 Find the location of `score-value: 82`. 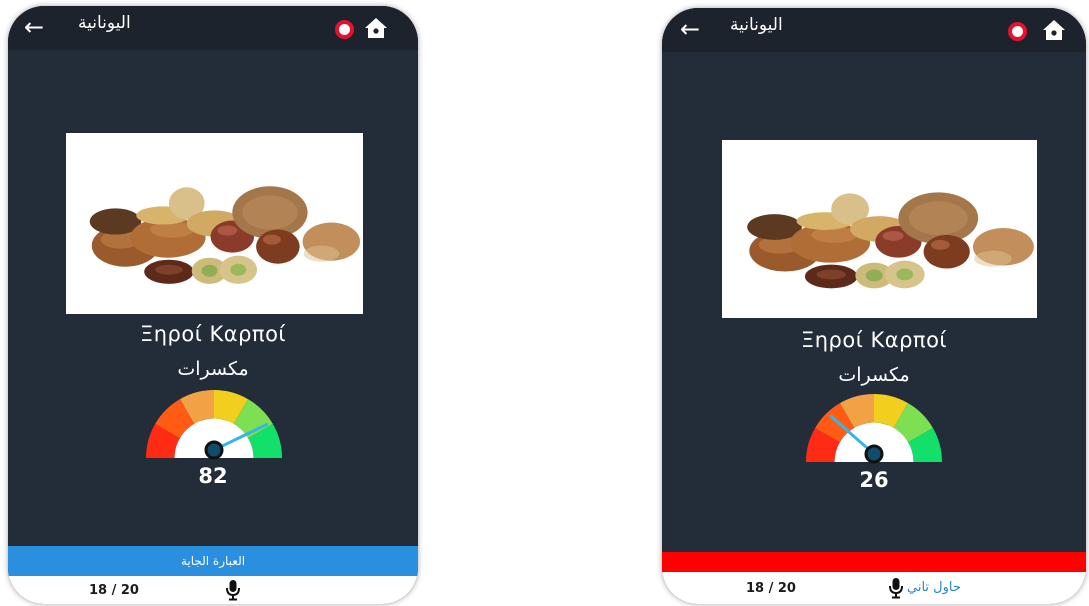

score-value: 82 is located at coordinates (213, 476).